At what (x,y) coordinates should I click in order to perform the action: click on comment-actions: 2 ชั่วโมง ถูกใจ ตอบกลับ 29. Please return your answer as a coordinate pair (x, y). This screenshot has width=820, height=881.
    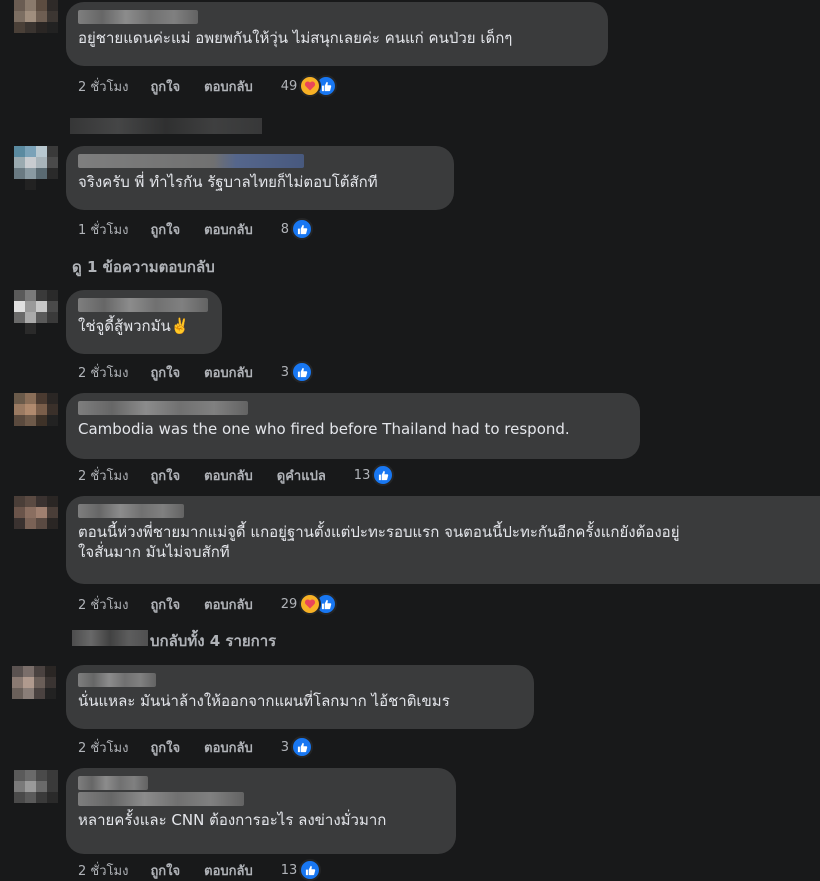
    Looking at the image, I should click on (208, 604).